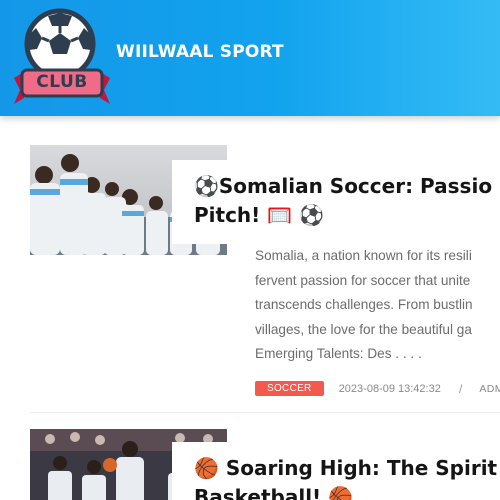 The height and width of the screenshot is (500, 500). What do you see at coordinates (62, 56) in the screenshot?
I see `club-logo: CLUB` at bounding box center [62, 56].